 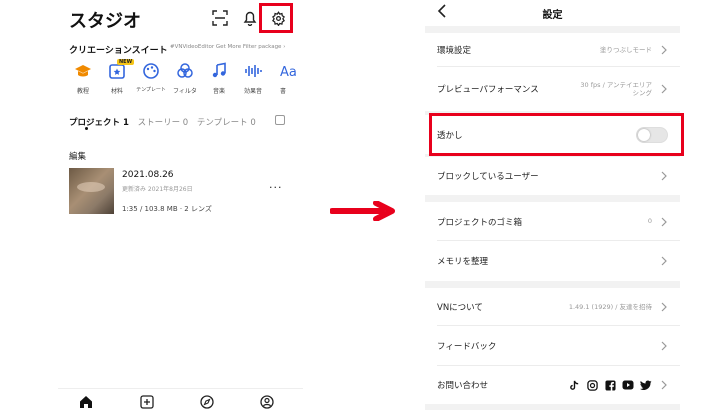 I want to click on tool-label: 効果音, so click(x=252, y=91).